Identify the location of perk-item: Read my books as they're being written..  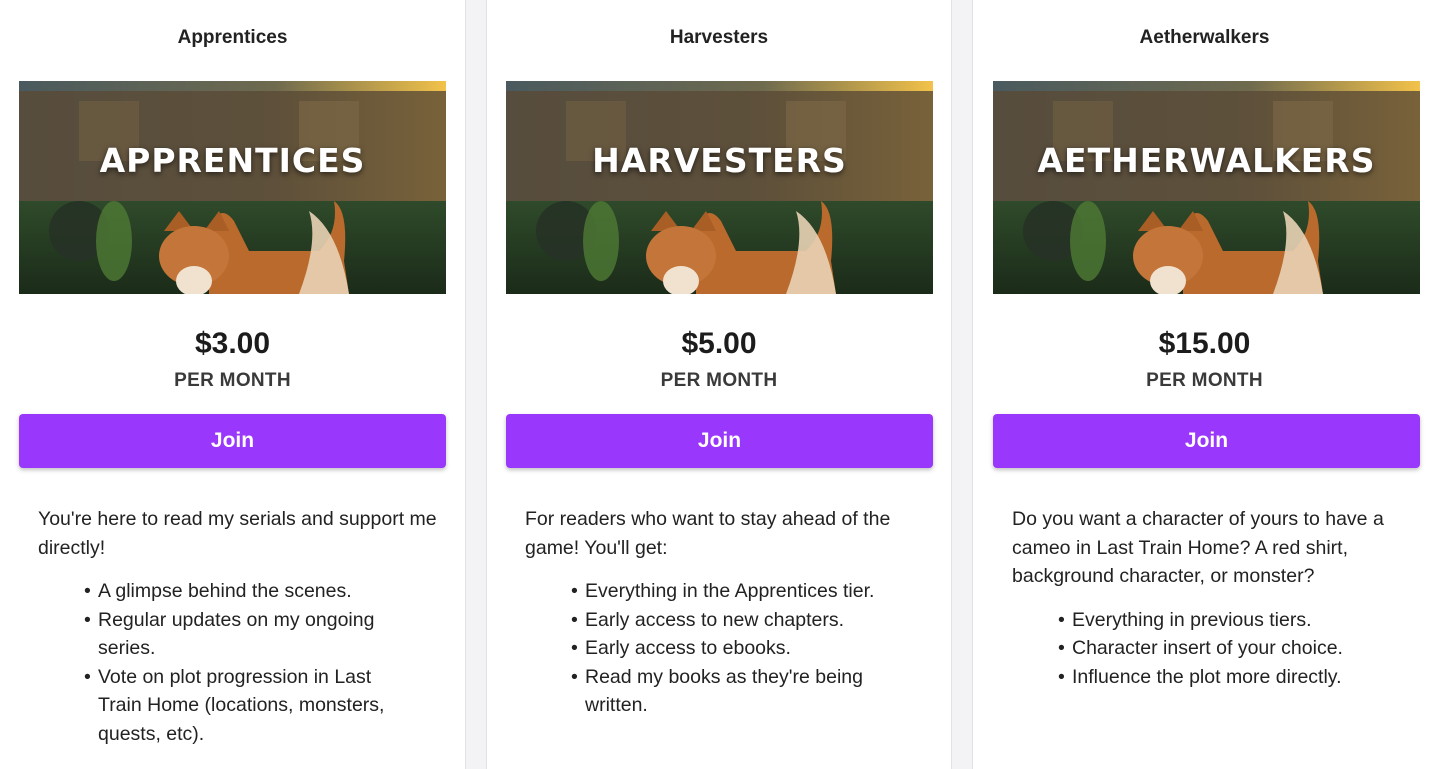
(729, 691).